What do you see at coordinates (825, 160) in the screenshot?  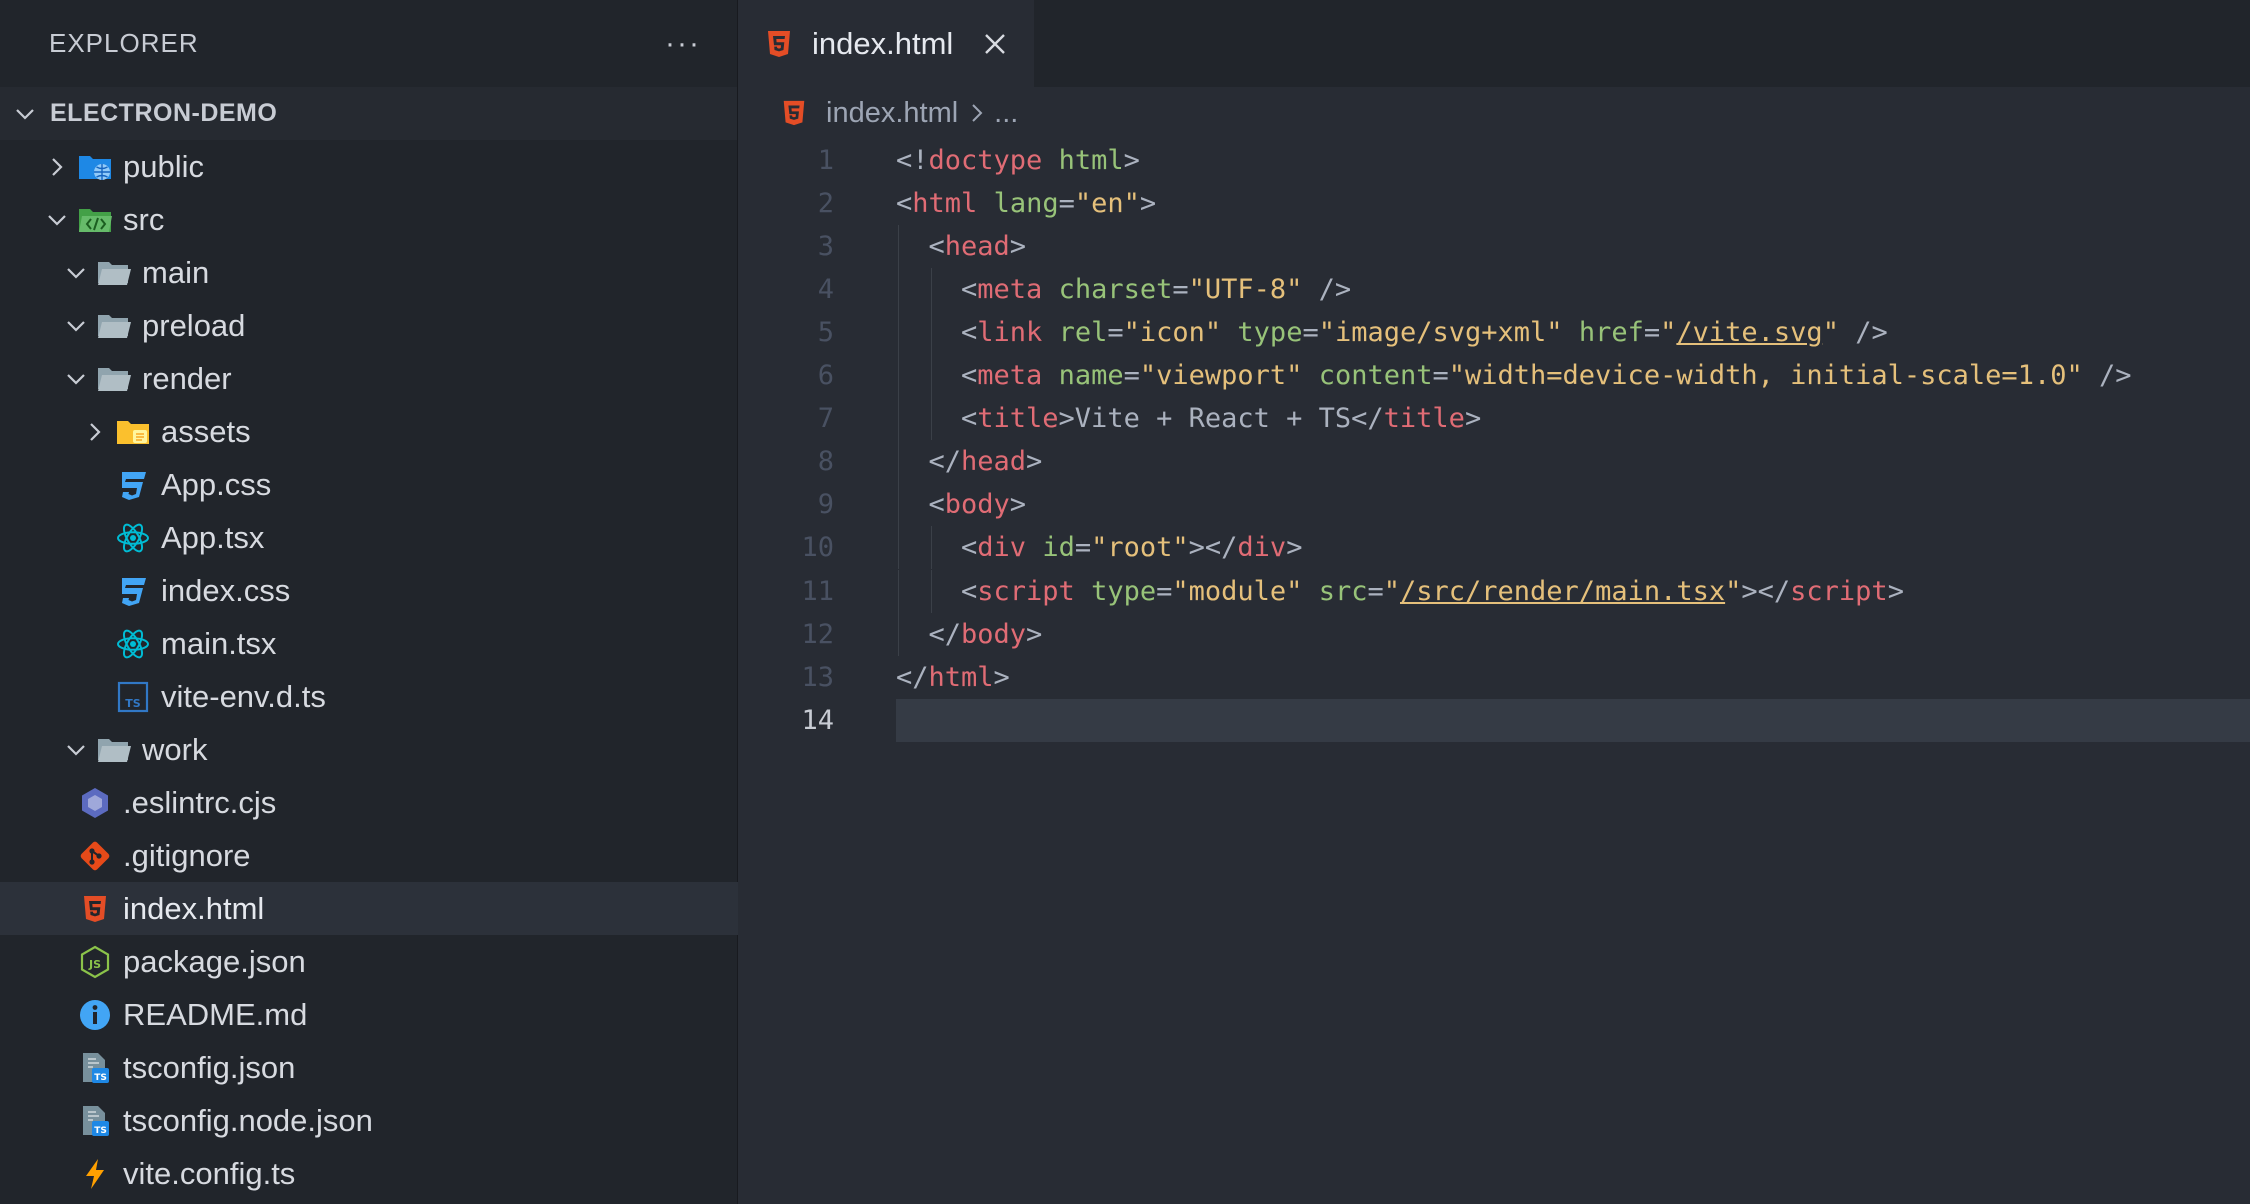 I see `line-number: 1` at bounding box center [825, 160].